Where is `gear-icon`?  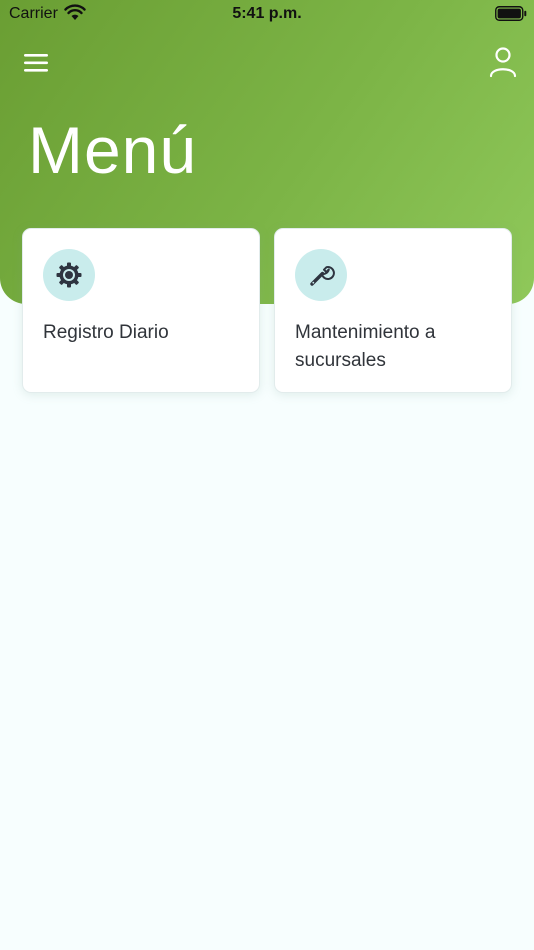 gear-icon is located at coordinates (69, 275).